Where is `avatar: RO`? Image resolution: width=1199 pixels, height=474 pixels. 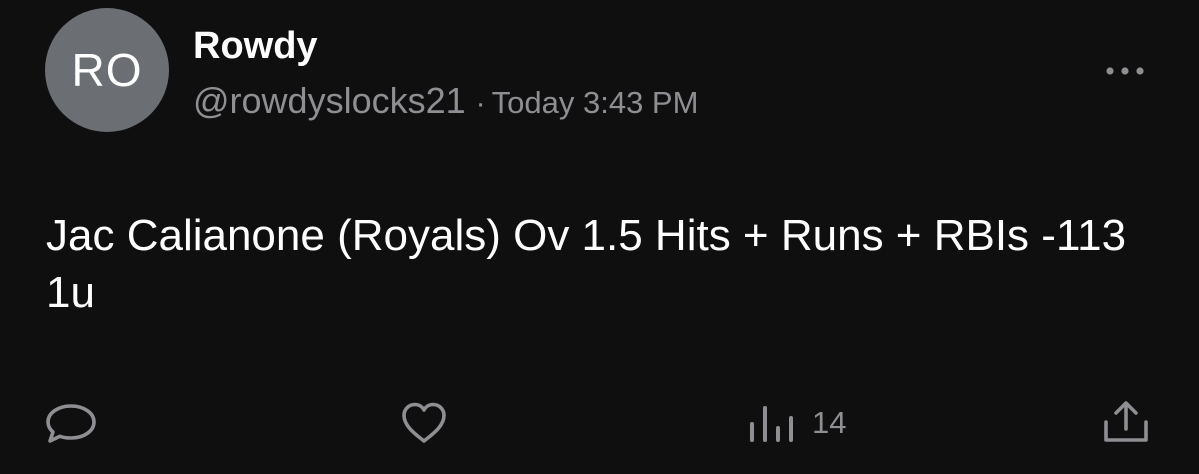 avatar: RO is located at coordinates (107, 70).